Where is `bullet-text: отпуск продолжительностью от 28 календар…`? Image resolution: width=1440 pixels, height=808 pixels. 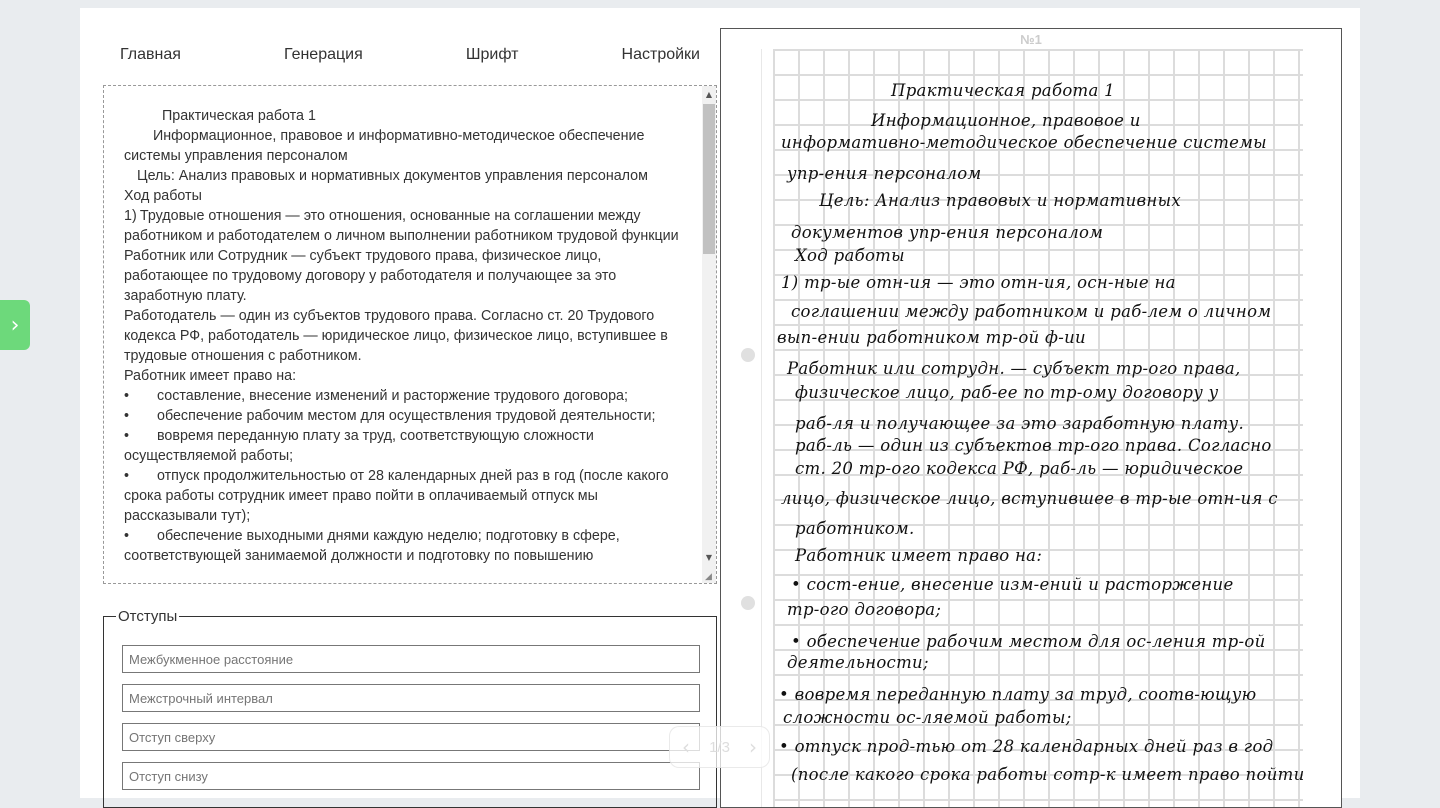 bullet-text: отпуск продолжительностью от 28 календар… is located at coordinates (396, 496).